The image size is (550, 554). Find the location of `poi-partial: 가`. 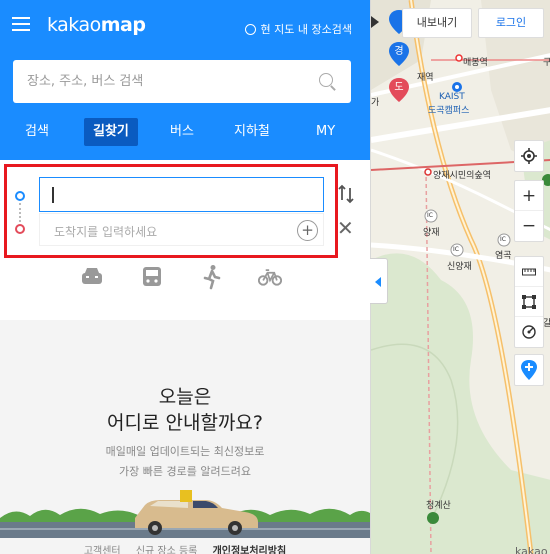

poi-partial: 가 is located at coordinates (375, 101).